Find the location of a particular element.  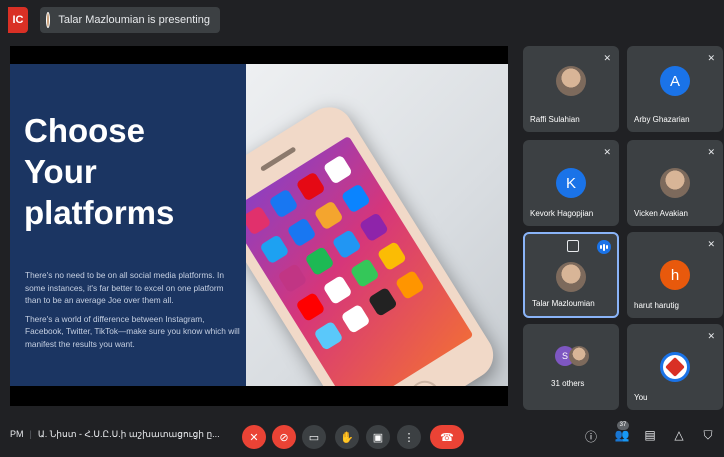

participant-name: Arby Ghazarian is located at coordinates (662, 119).